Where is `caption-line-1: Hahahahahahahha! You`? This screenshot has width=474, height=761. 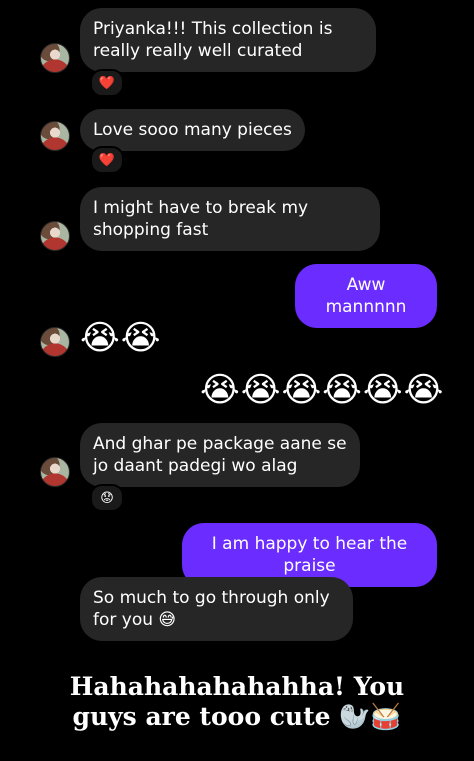
caption-line-1: Hahahahahahahha! You is located at coordinates (237, 686).